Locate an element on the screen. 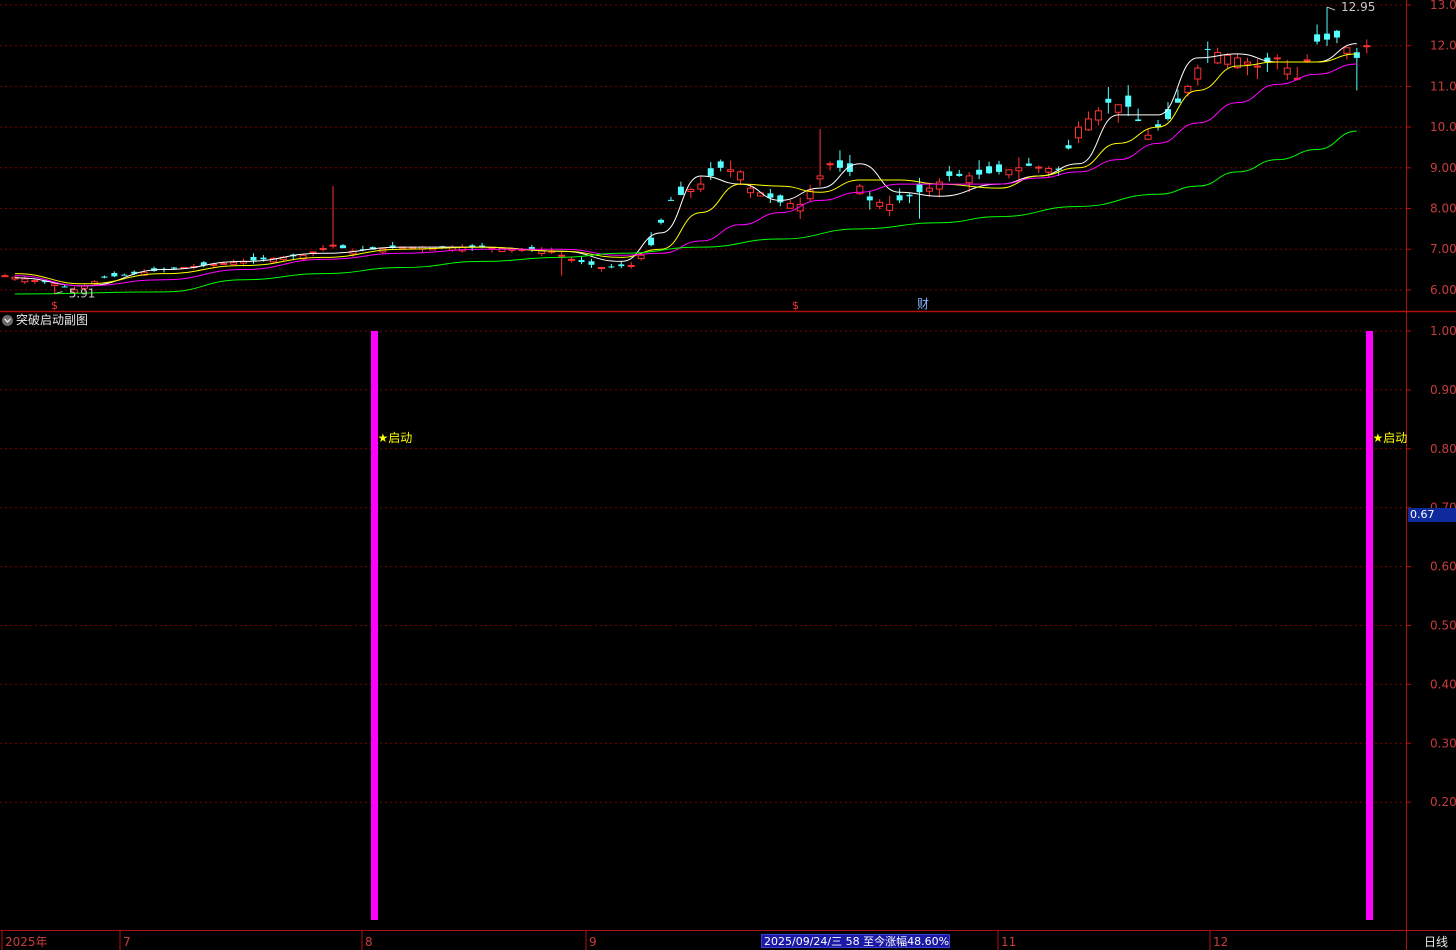  y-tick-label: 13.00 is located at coordinates (1443, 6).